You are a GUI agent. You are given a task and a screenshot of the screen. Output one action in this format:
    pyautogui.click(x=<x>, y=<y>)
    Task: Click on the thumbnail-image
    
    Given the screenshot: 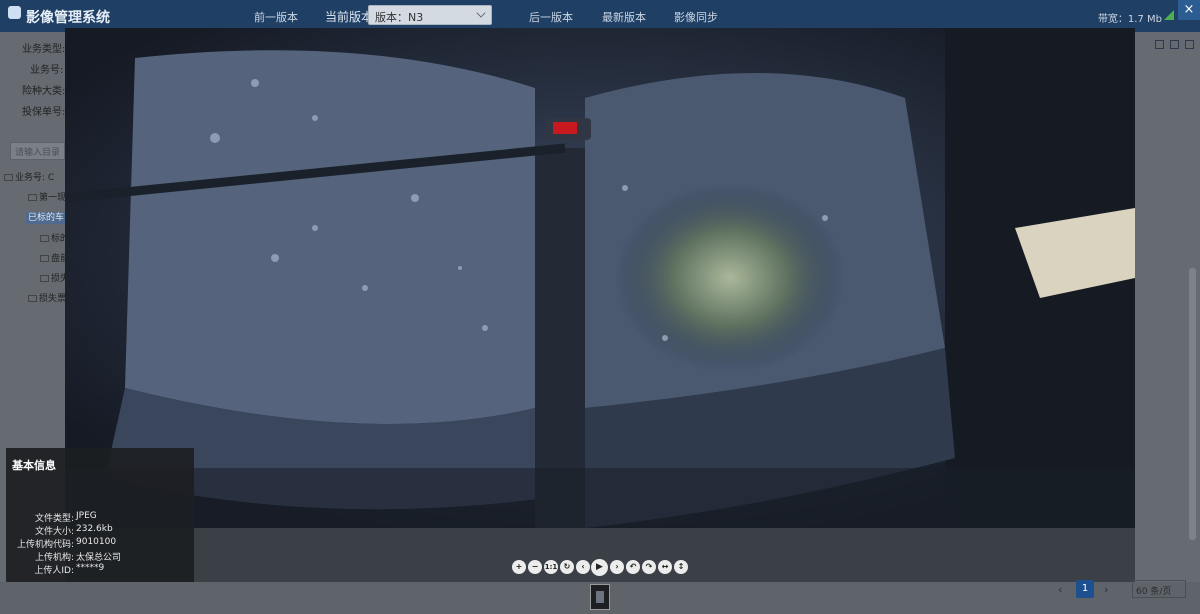 What is the action you would take?
    pyautogui.click(x=600, y=597)
    